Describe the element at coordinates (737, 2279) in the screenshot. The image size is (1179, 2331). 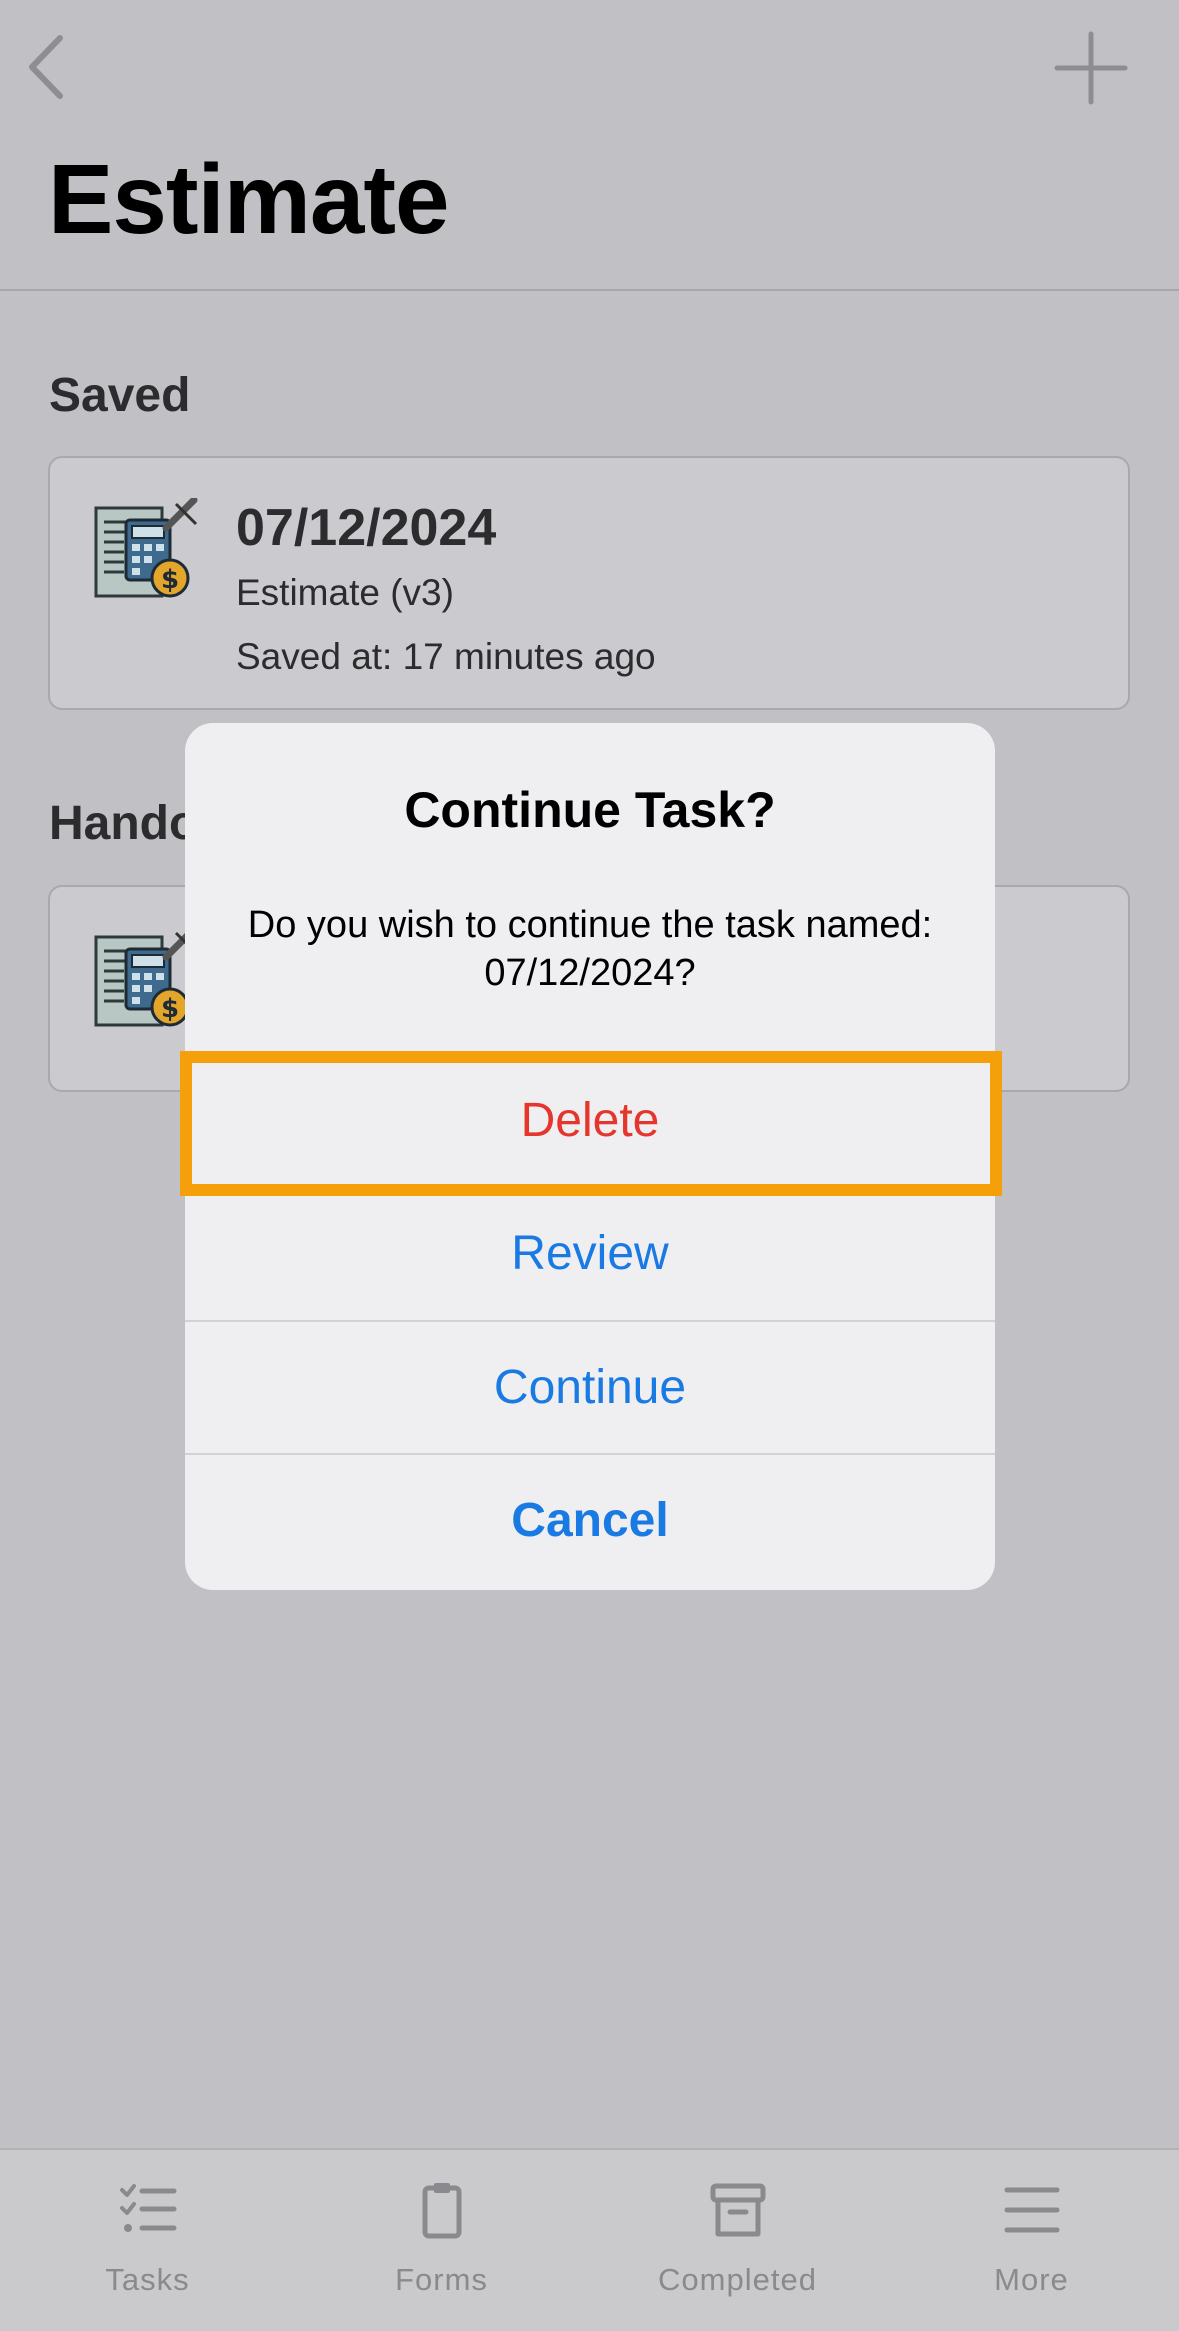
I see `tab-label-completed: Completed` at that location.